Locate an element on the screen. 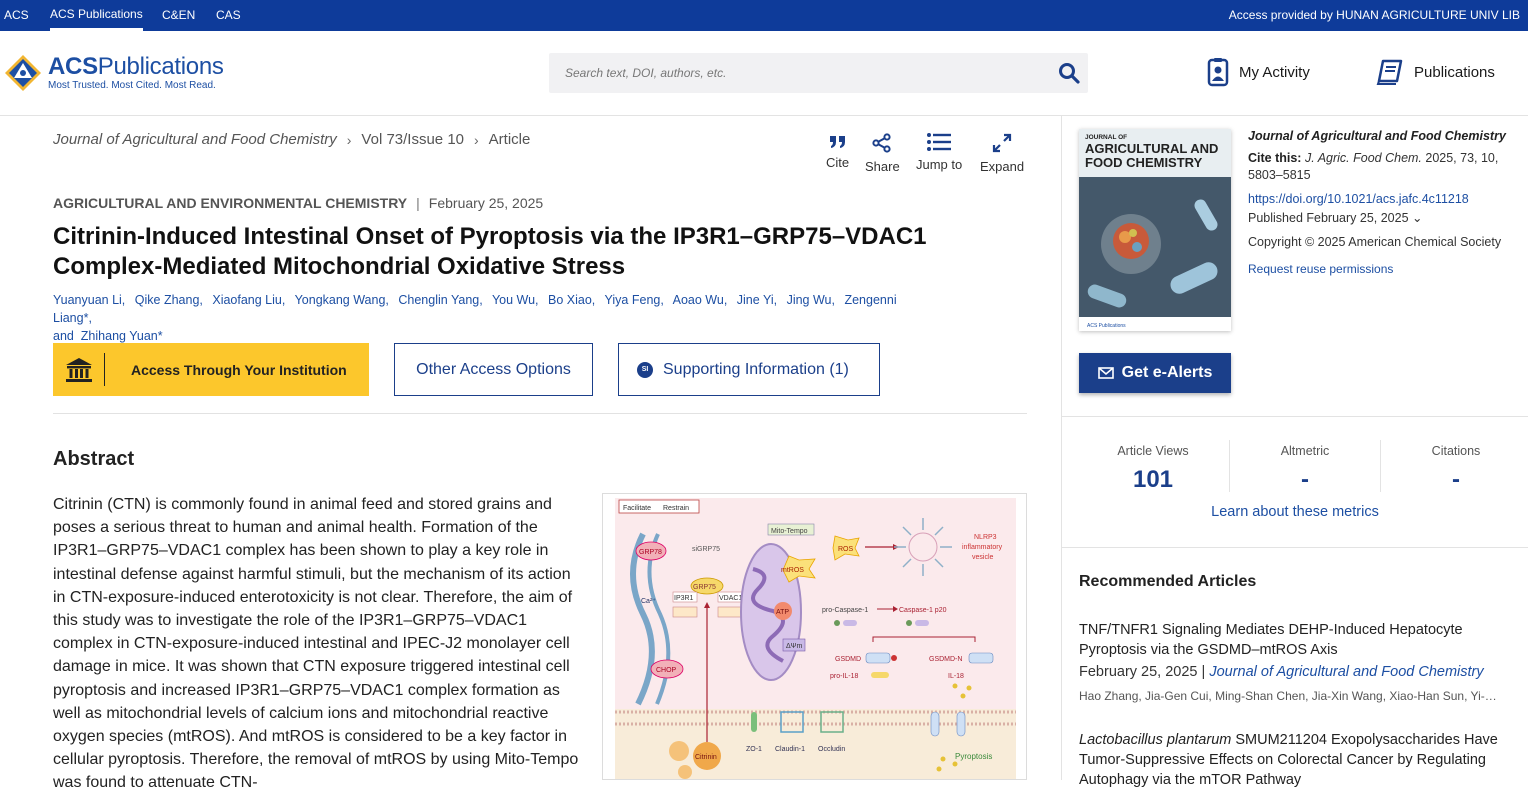 Image resolution: width=1528 pixels, height=795 pixels. label-caspase: Caspase-1 p20 is located at coordinates (923, 610).